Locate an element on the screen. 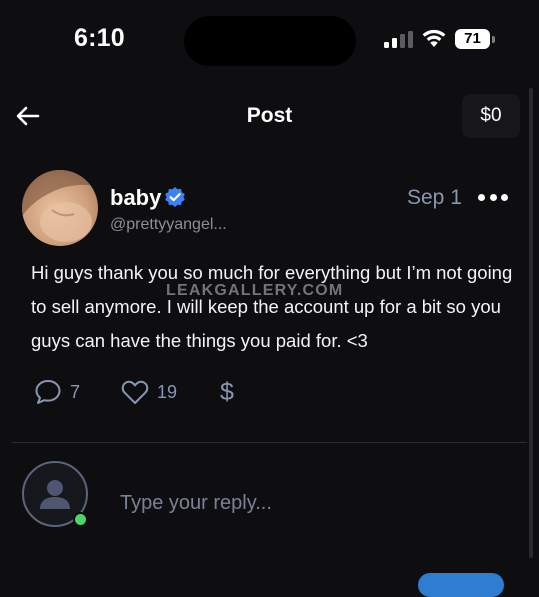 The image size is (539, 597). like-button: 19 is located at coordinates (149, 392).